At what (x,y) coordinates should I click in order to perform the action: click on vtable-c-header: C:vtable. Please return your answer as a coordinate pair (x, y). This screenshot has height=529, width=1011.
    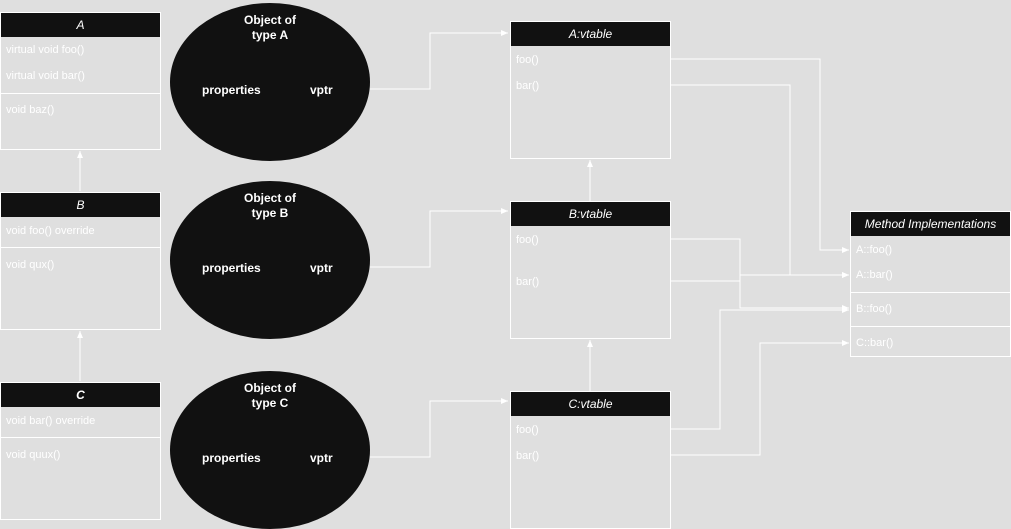
    Looking at the image, I should click on (590, 404).